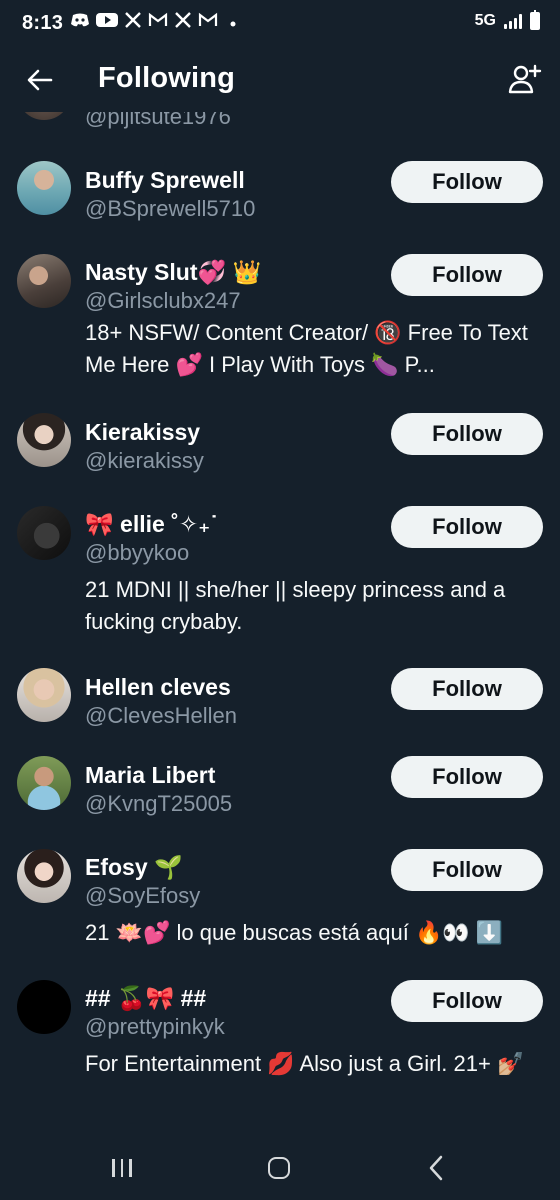 This screenshot has height=1200, width=560. I want to click on recent-apps-button, so click(122, 1168).